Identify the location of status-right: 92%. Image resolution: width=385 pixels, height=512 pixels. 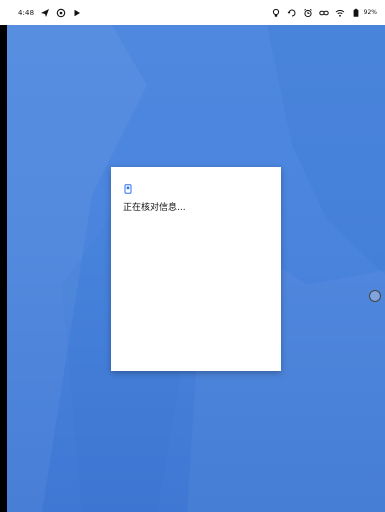
(324, 13).